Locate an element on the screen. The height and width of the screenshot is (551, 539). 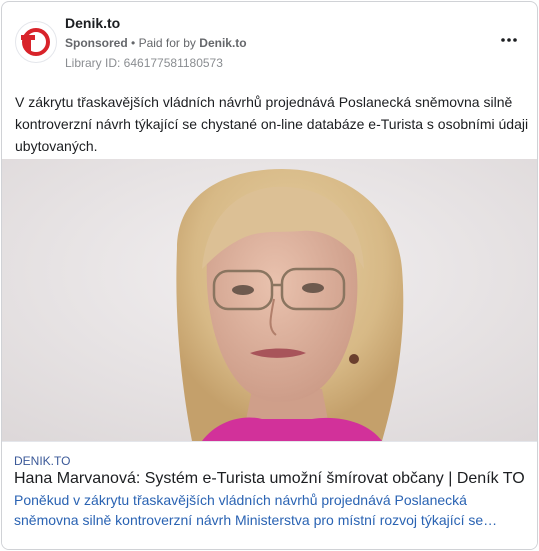
link-domain: DENIK.TO is located at coordinates (42, 461).